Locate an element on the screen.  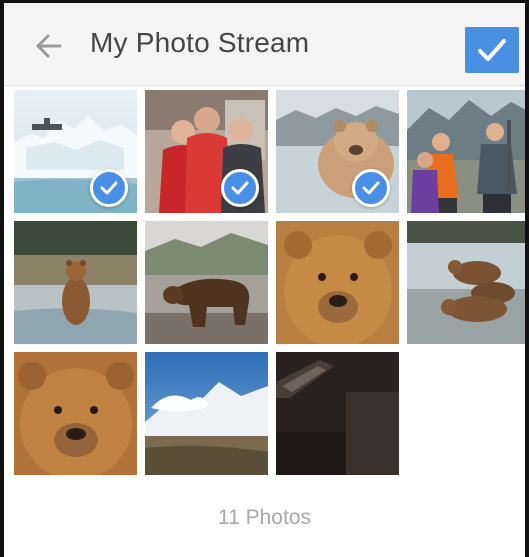
back-button is located at coordinates (49, 46).